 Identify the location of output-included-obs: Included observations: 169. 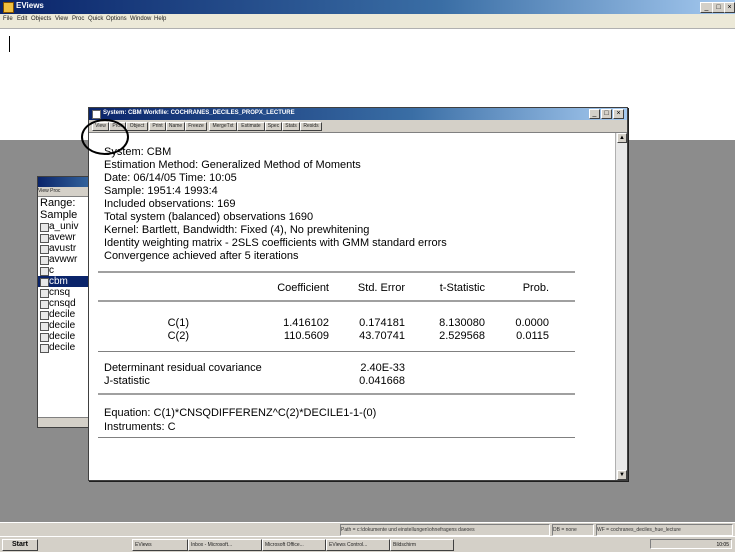
(170, 204).